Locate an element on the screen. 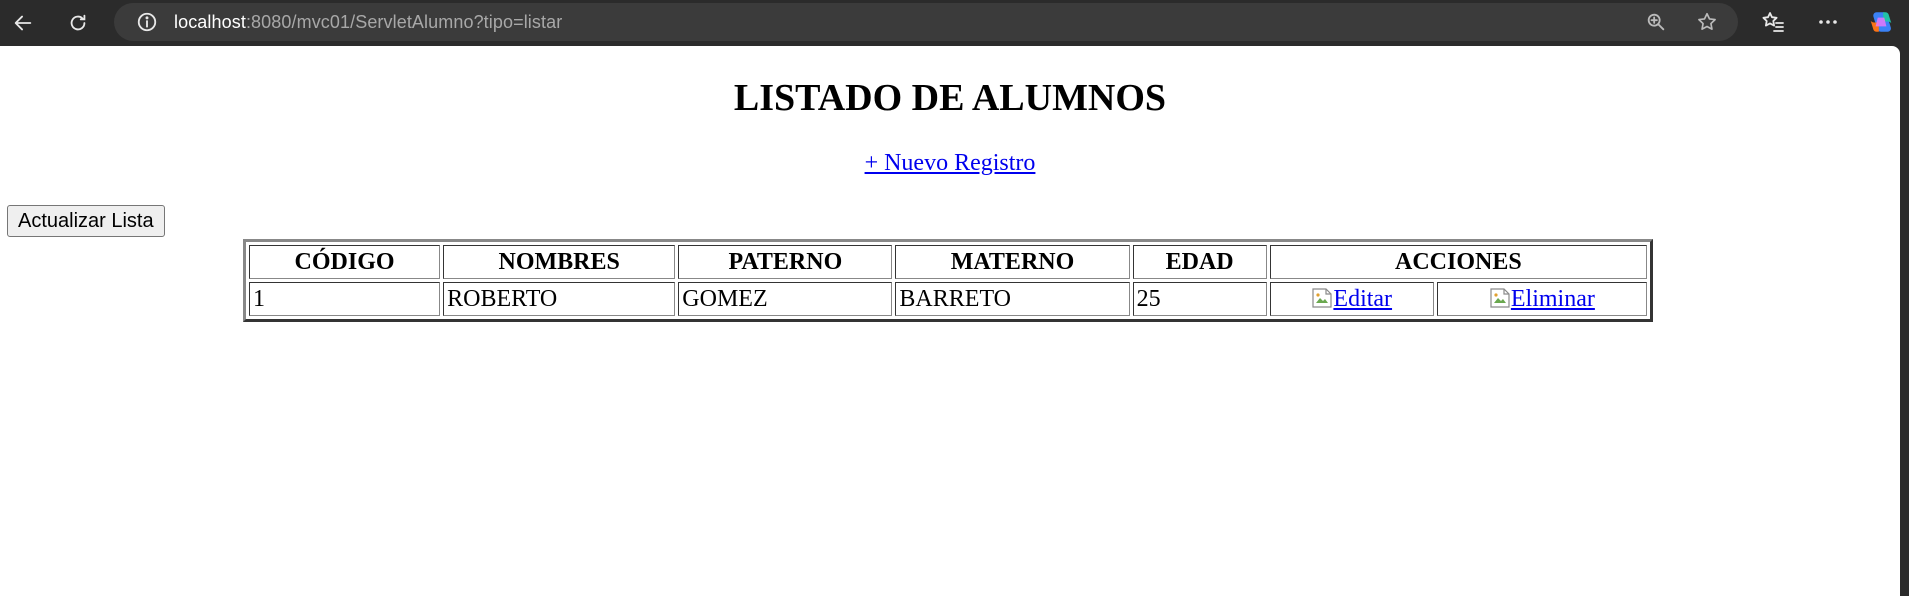 Image resolution: width=1909 pixels, height=596 pixels. cell-nombres: ROBERTO is located at coordinates (559, 299).